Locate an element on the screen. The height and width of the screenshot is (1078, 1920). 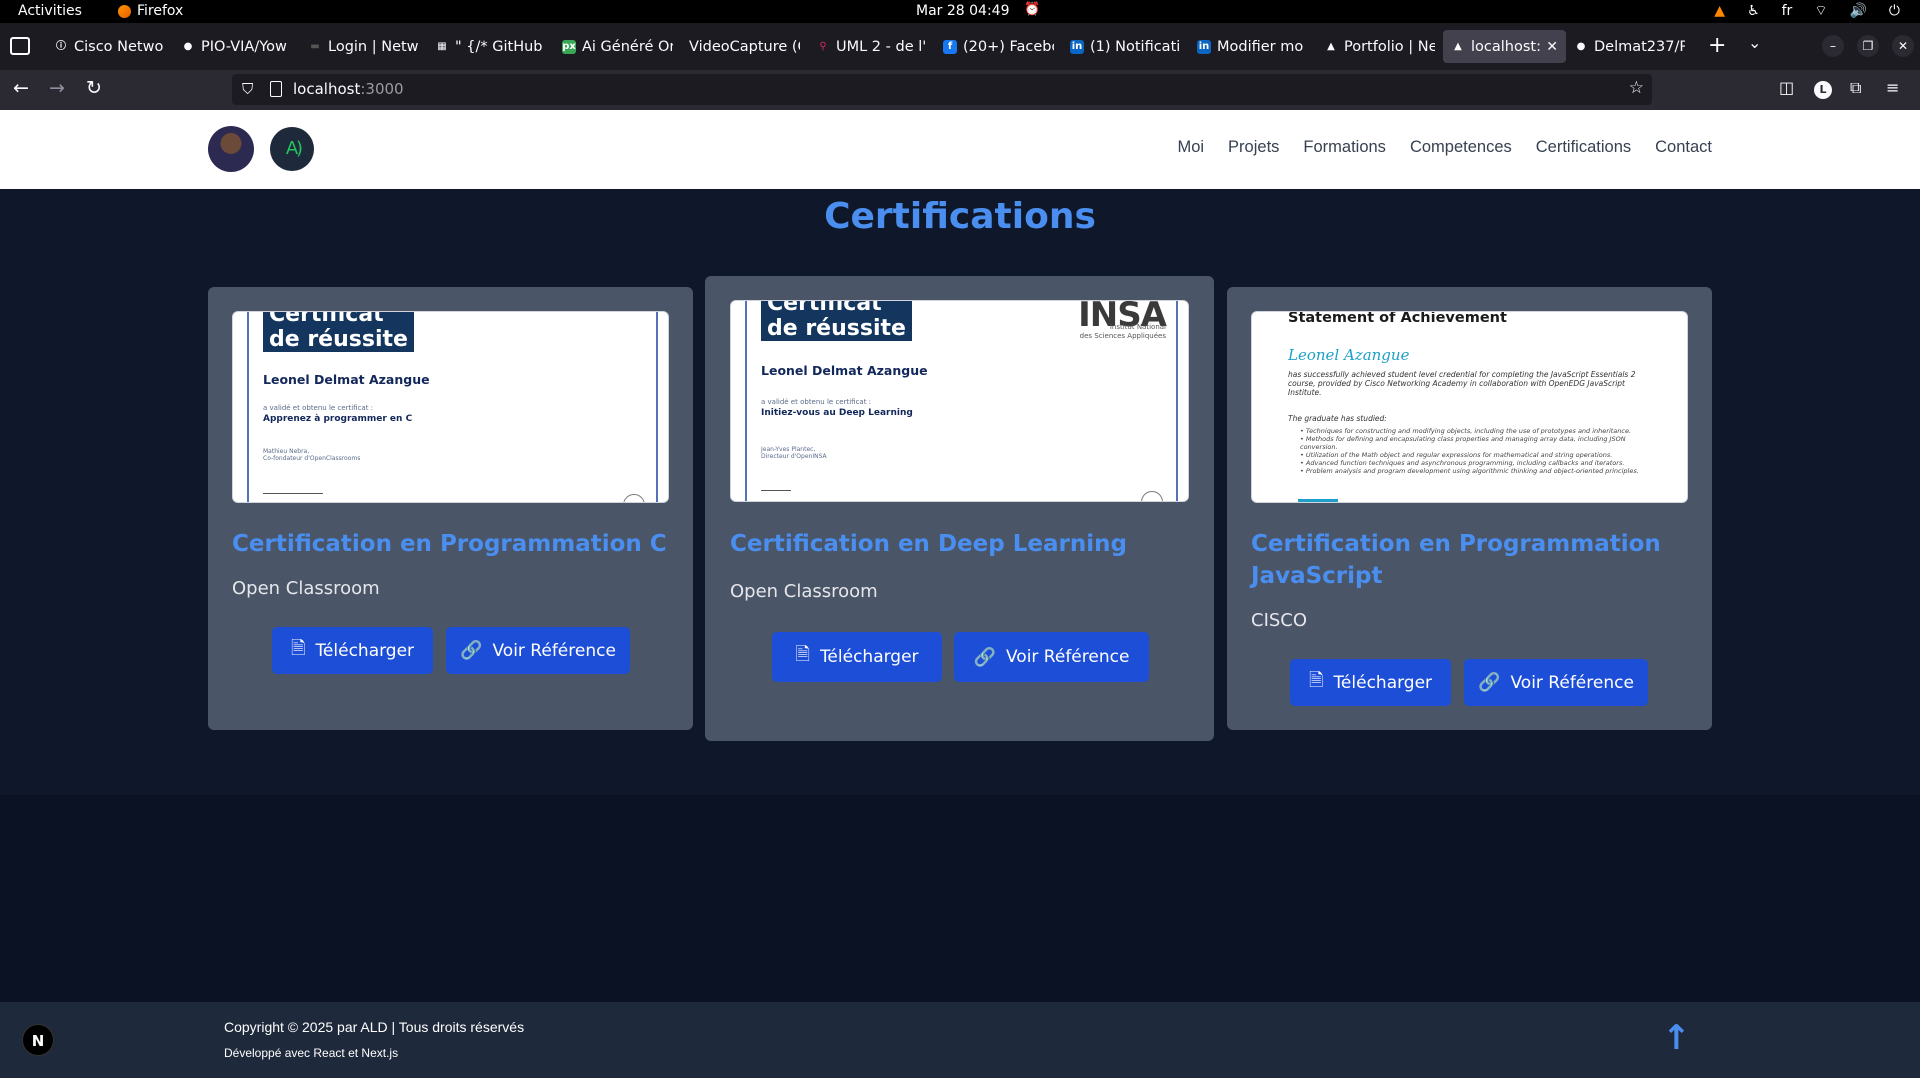
tab-label: VideoCapture (C is located at coordinates (744, 46).